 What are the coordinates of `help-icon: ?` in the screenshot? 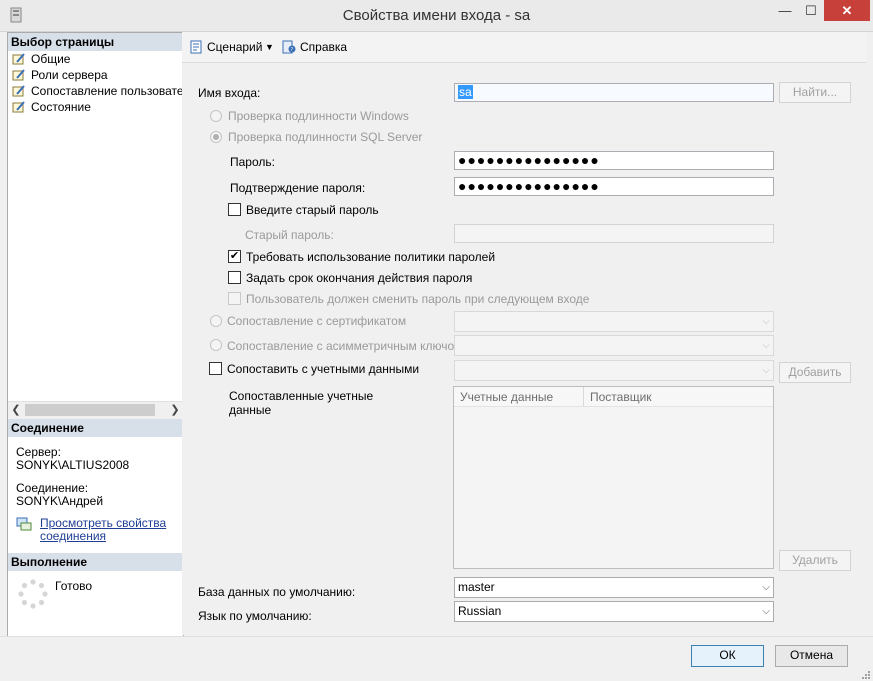 It's located at (289, 47).